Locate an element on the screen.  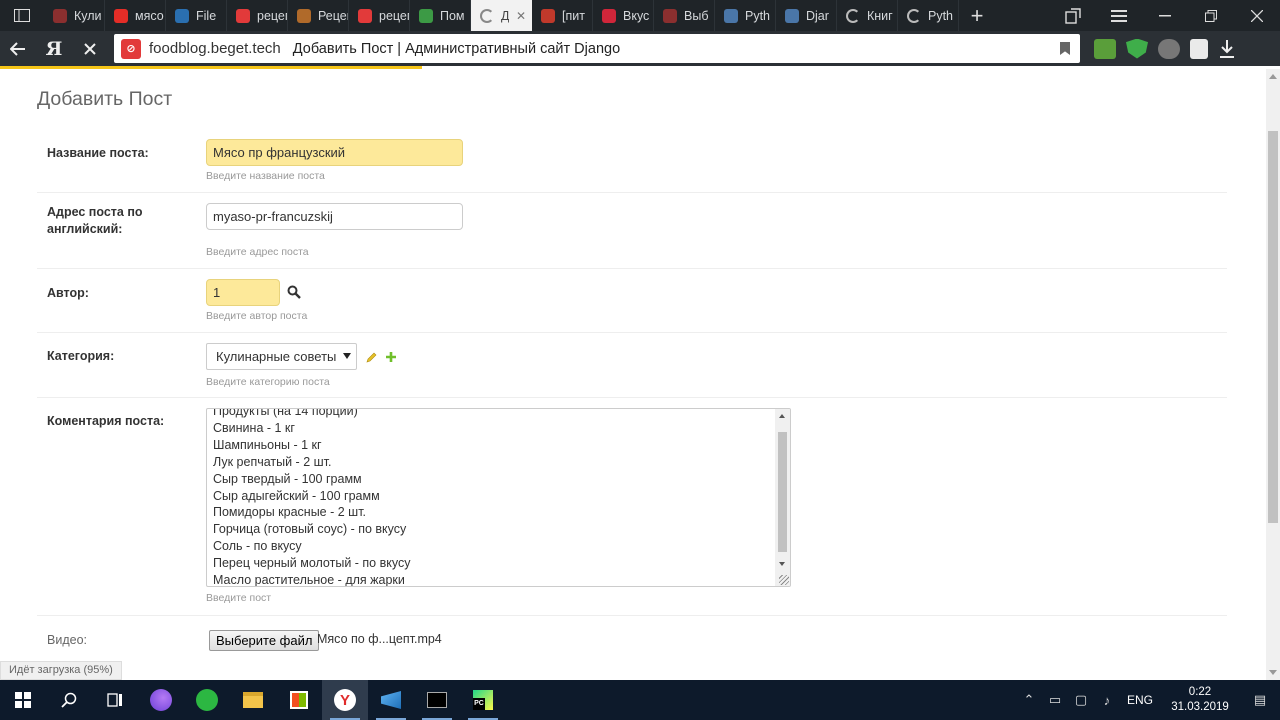
browser-tab: File is located at coordinates (196, 15).